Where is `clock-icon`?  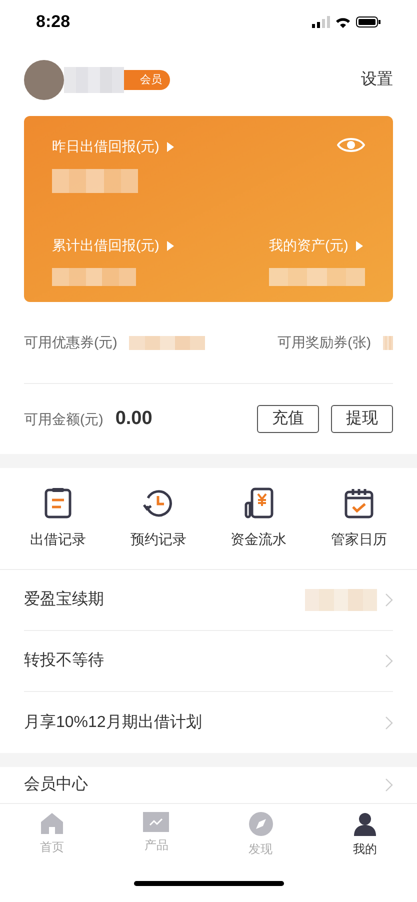
clock-icon is located at coordinates (158, 503).